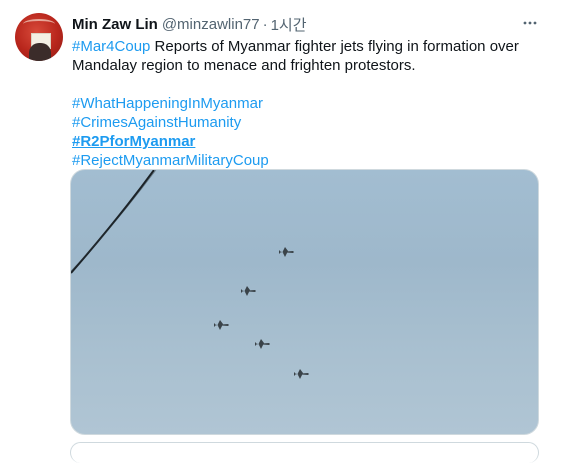 This screenshot has height=463, width=564. What do you see at coordinates (307, 122) in the screenshot?
I see `hashtag-link: #CrimesAgainstHumanity` at bounding box center [307, 122].